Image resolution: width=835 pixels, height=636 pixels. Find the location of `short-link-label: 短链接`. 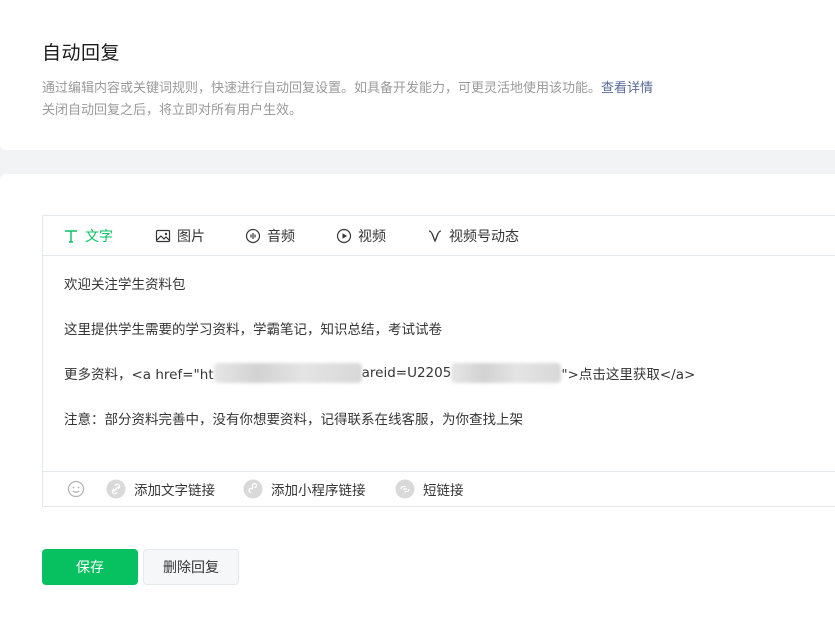

short-link-label: 短链接 is located at coordinates (443, 491).